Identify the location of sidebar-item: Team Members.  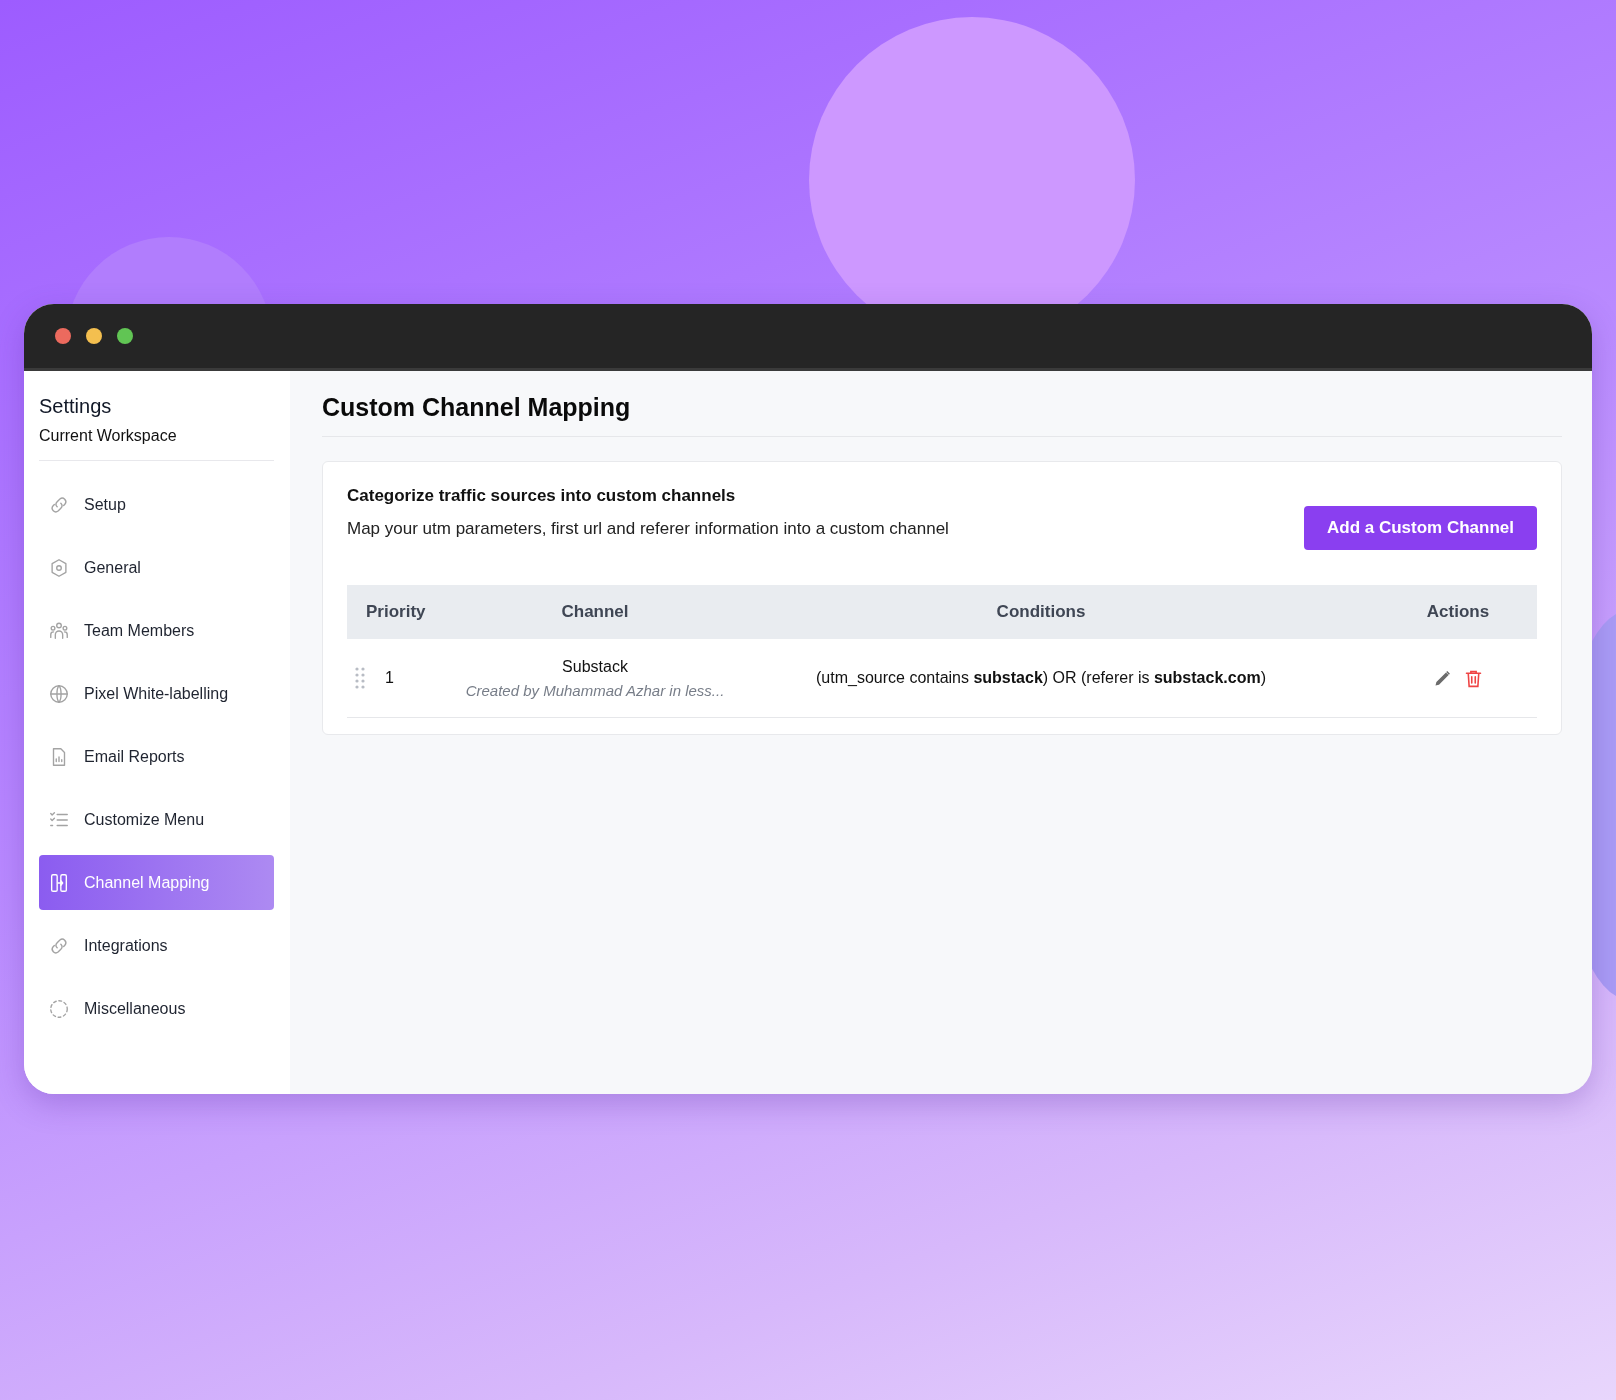
(156, 630).